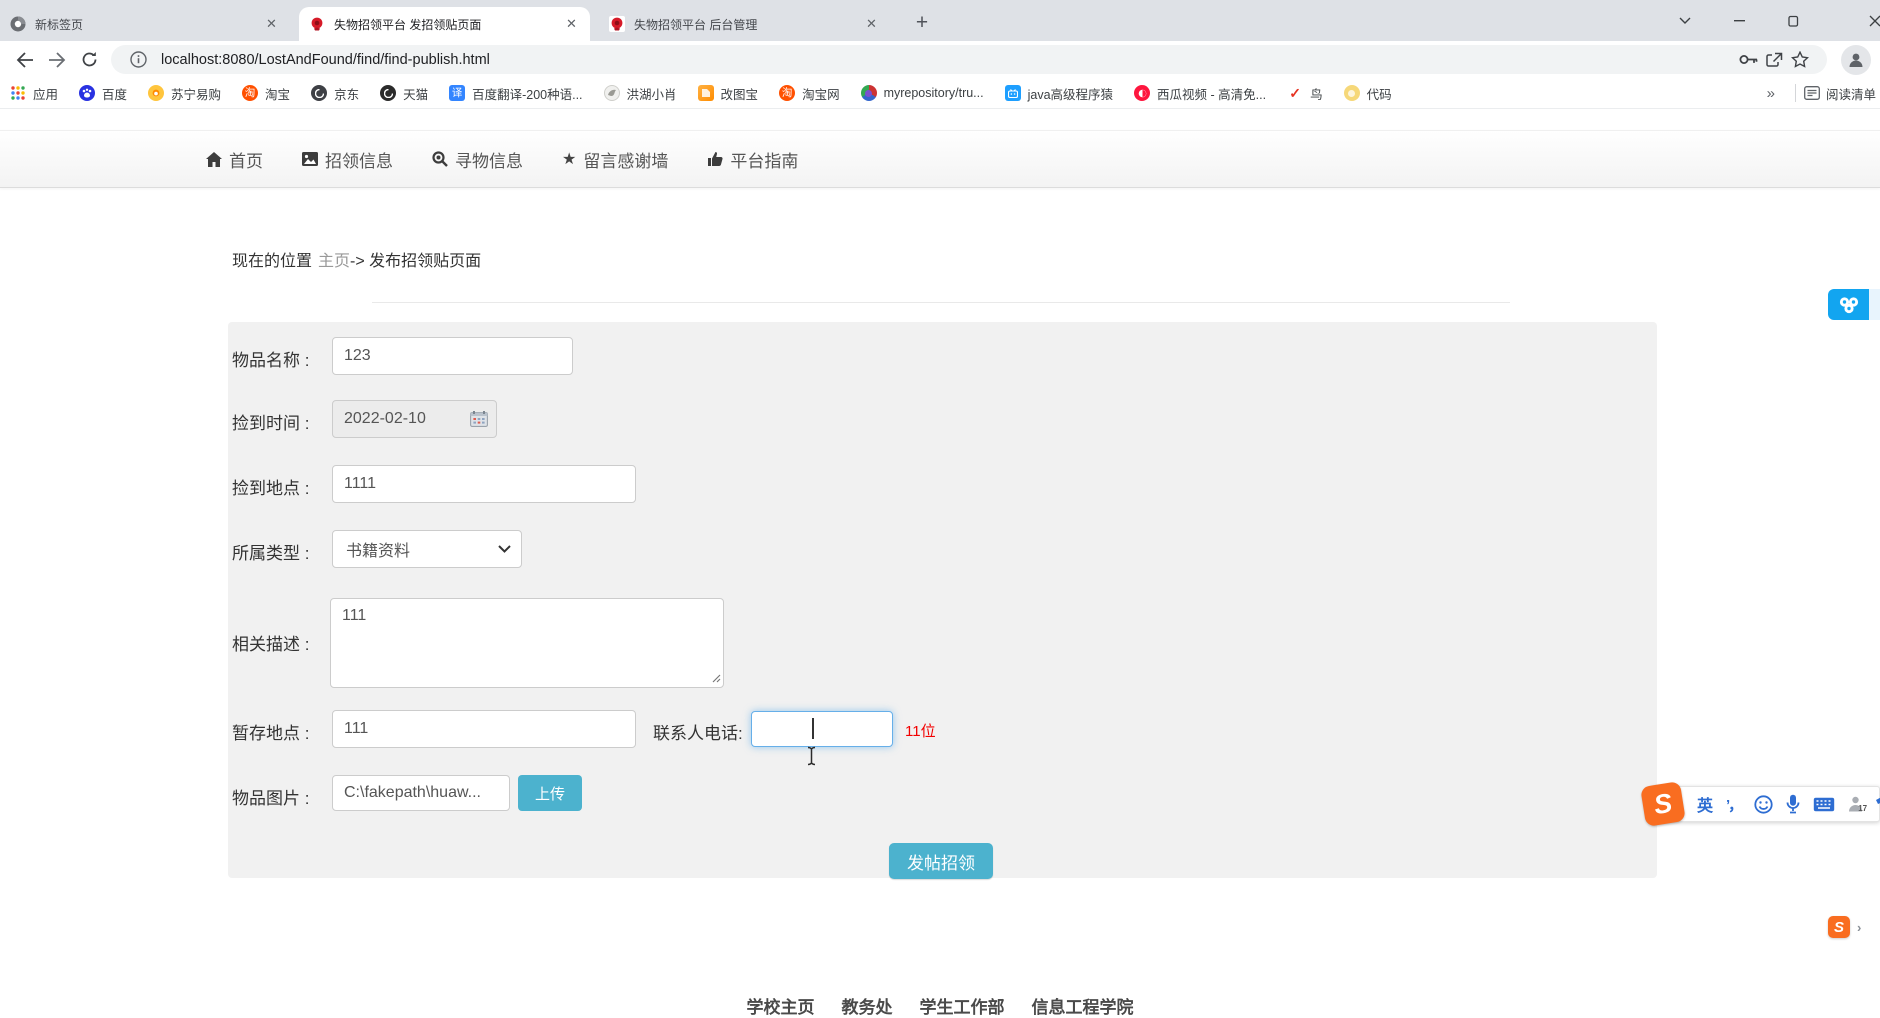 This screenshot has height=1018, width=1880. What do you see at coordinates (1800, 60) in the screenshot?
I see `bookmark-star-icon` at bounding box center [1800, 60].